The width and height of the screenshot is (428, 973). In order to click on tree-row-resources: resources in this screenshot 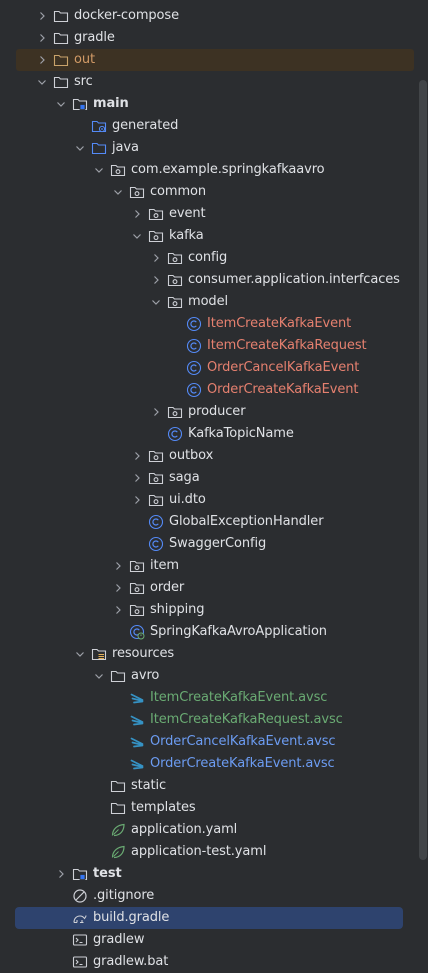, I will do `click(214, 654)`.